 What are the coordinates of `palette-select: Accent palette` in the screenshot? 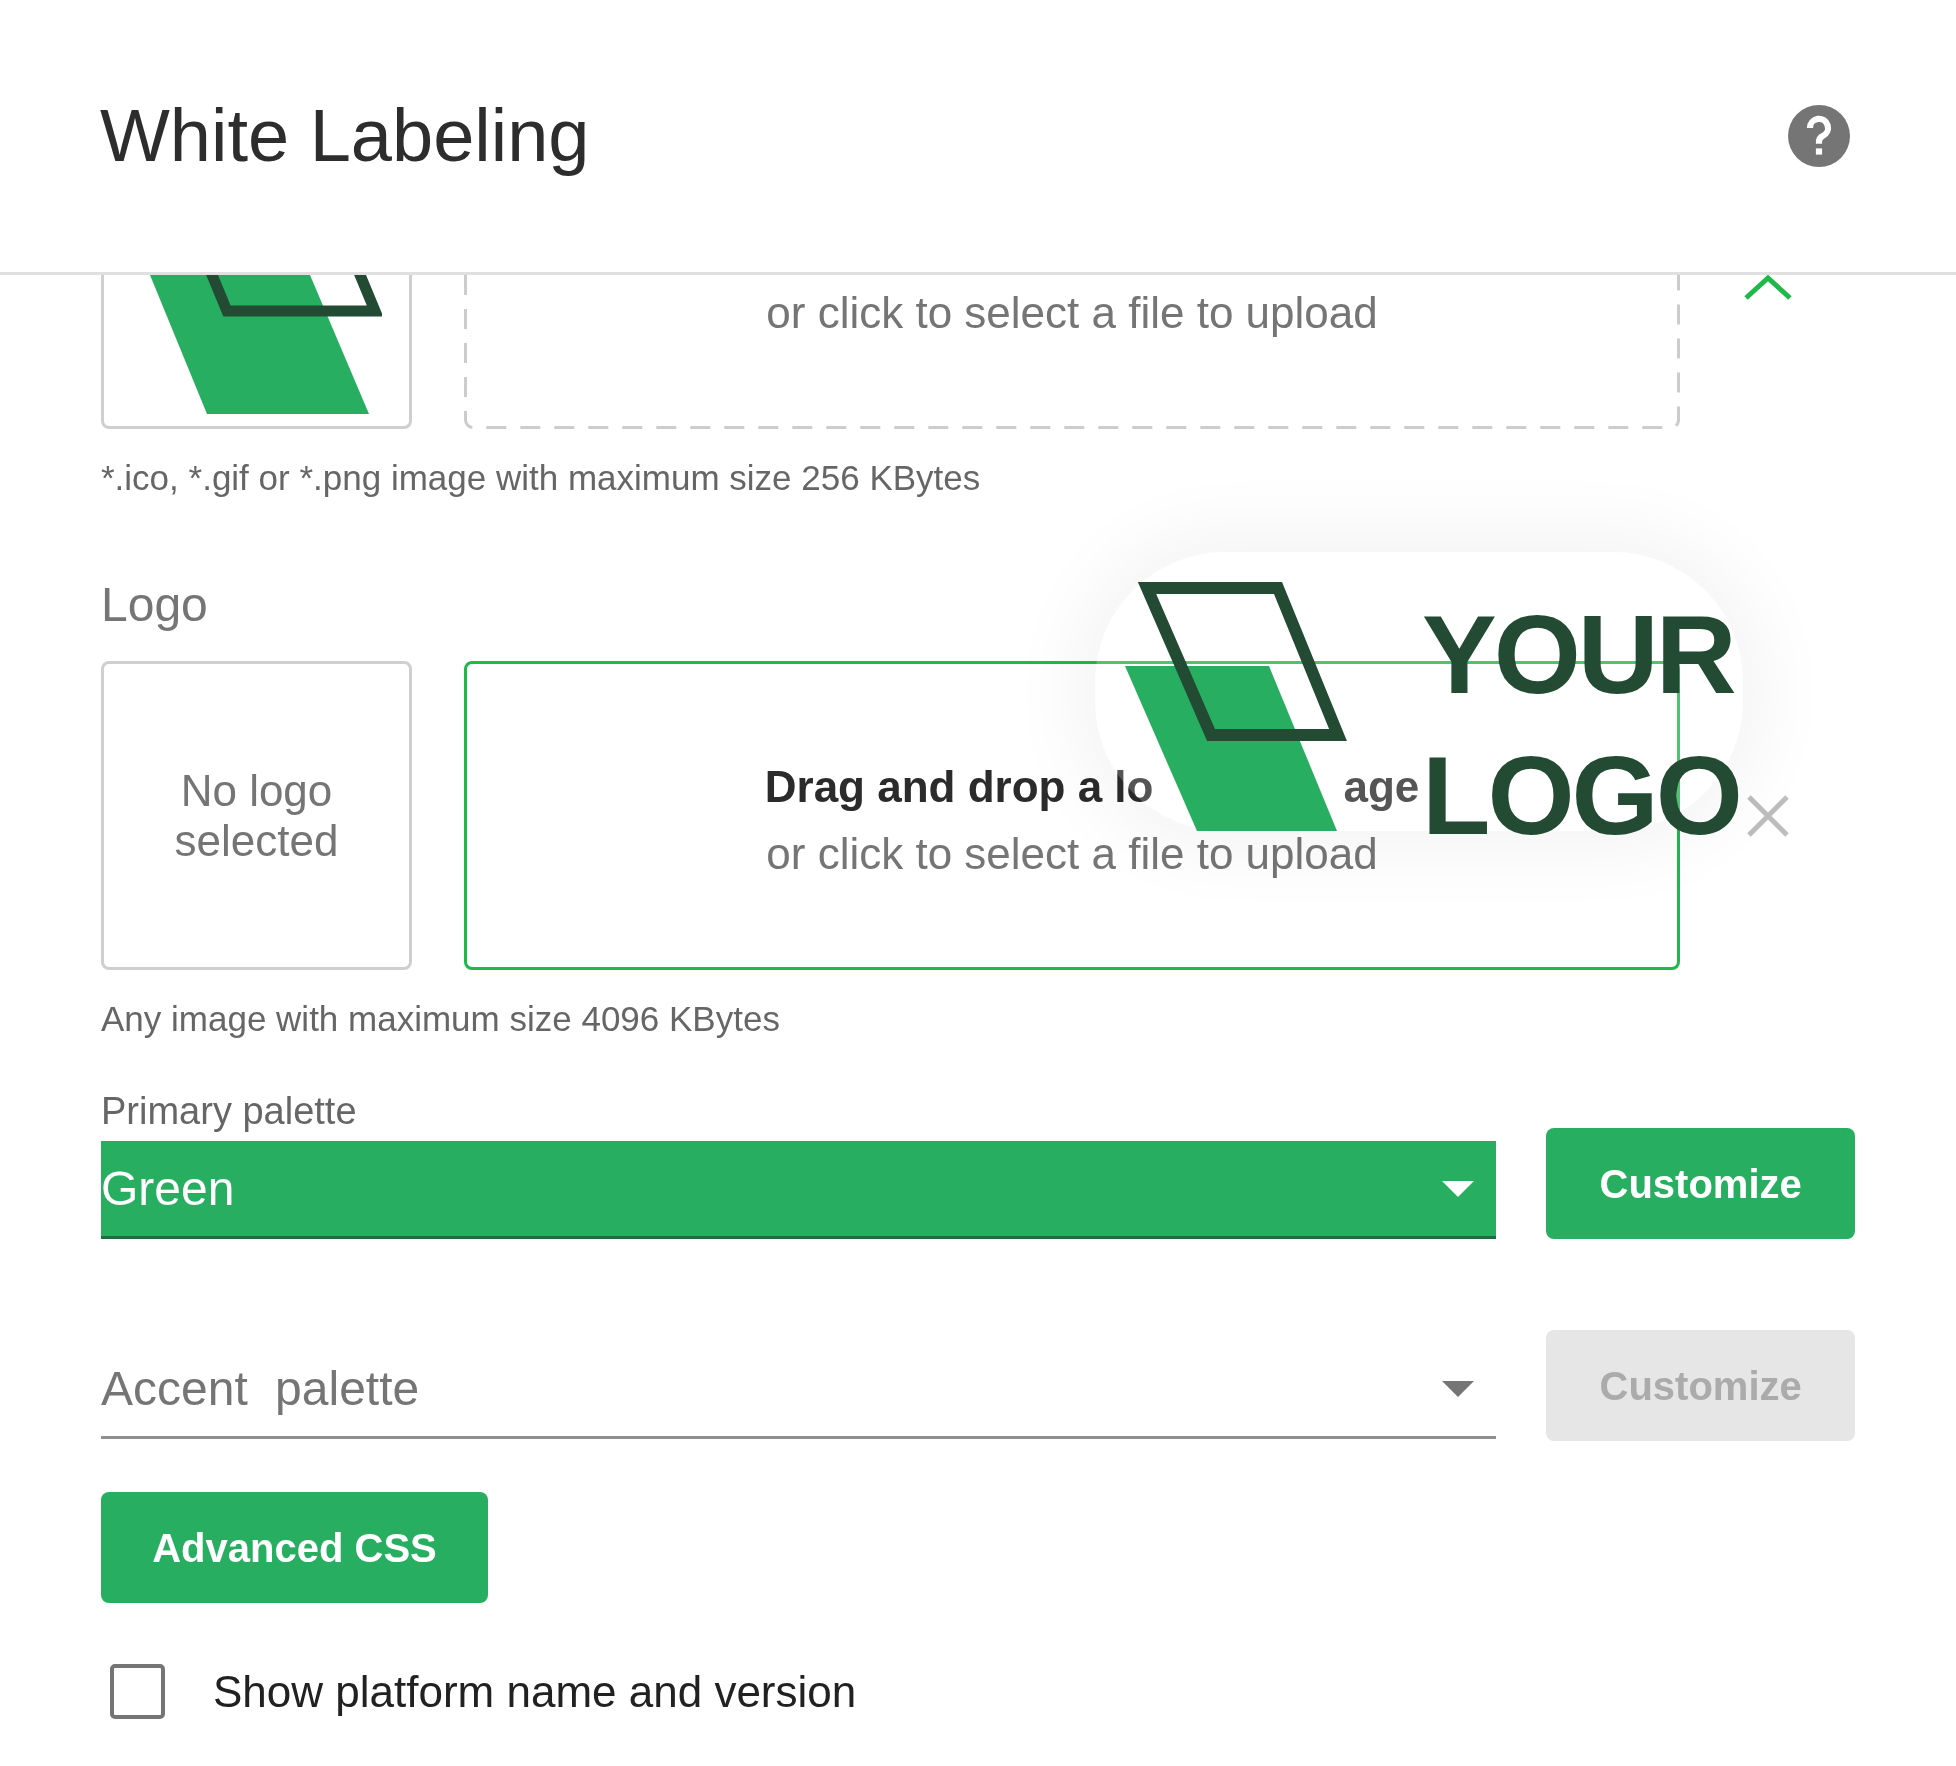 It's located at (799, 1390).